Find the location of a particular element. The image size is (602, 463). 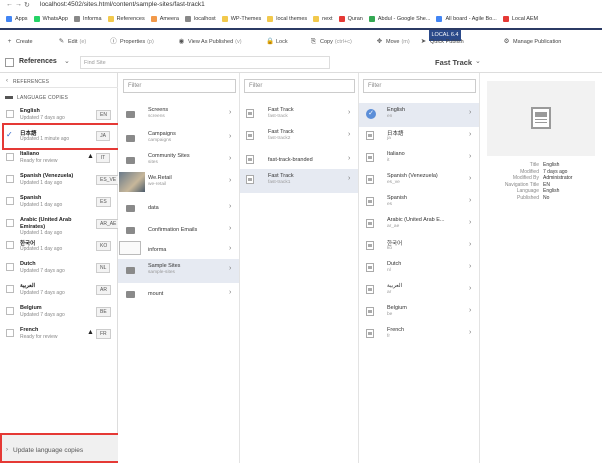

page-title: Fast Track is located at coordinates (453, 62).